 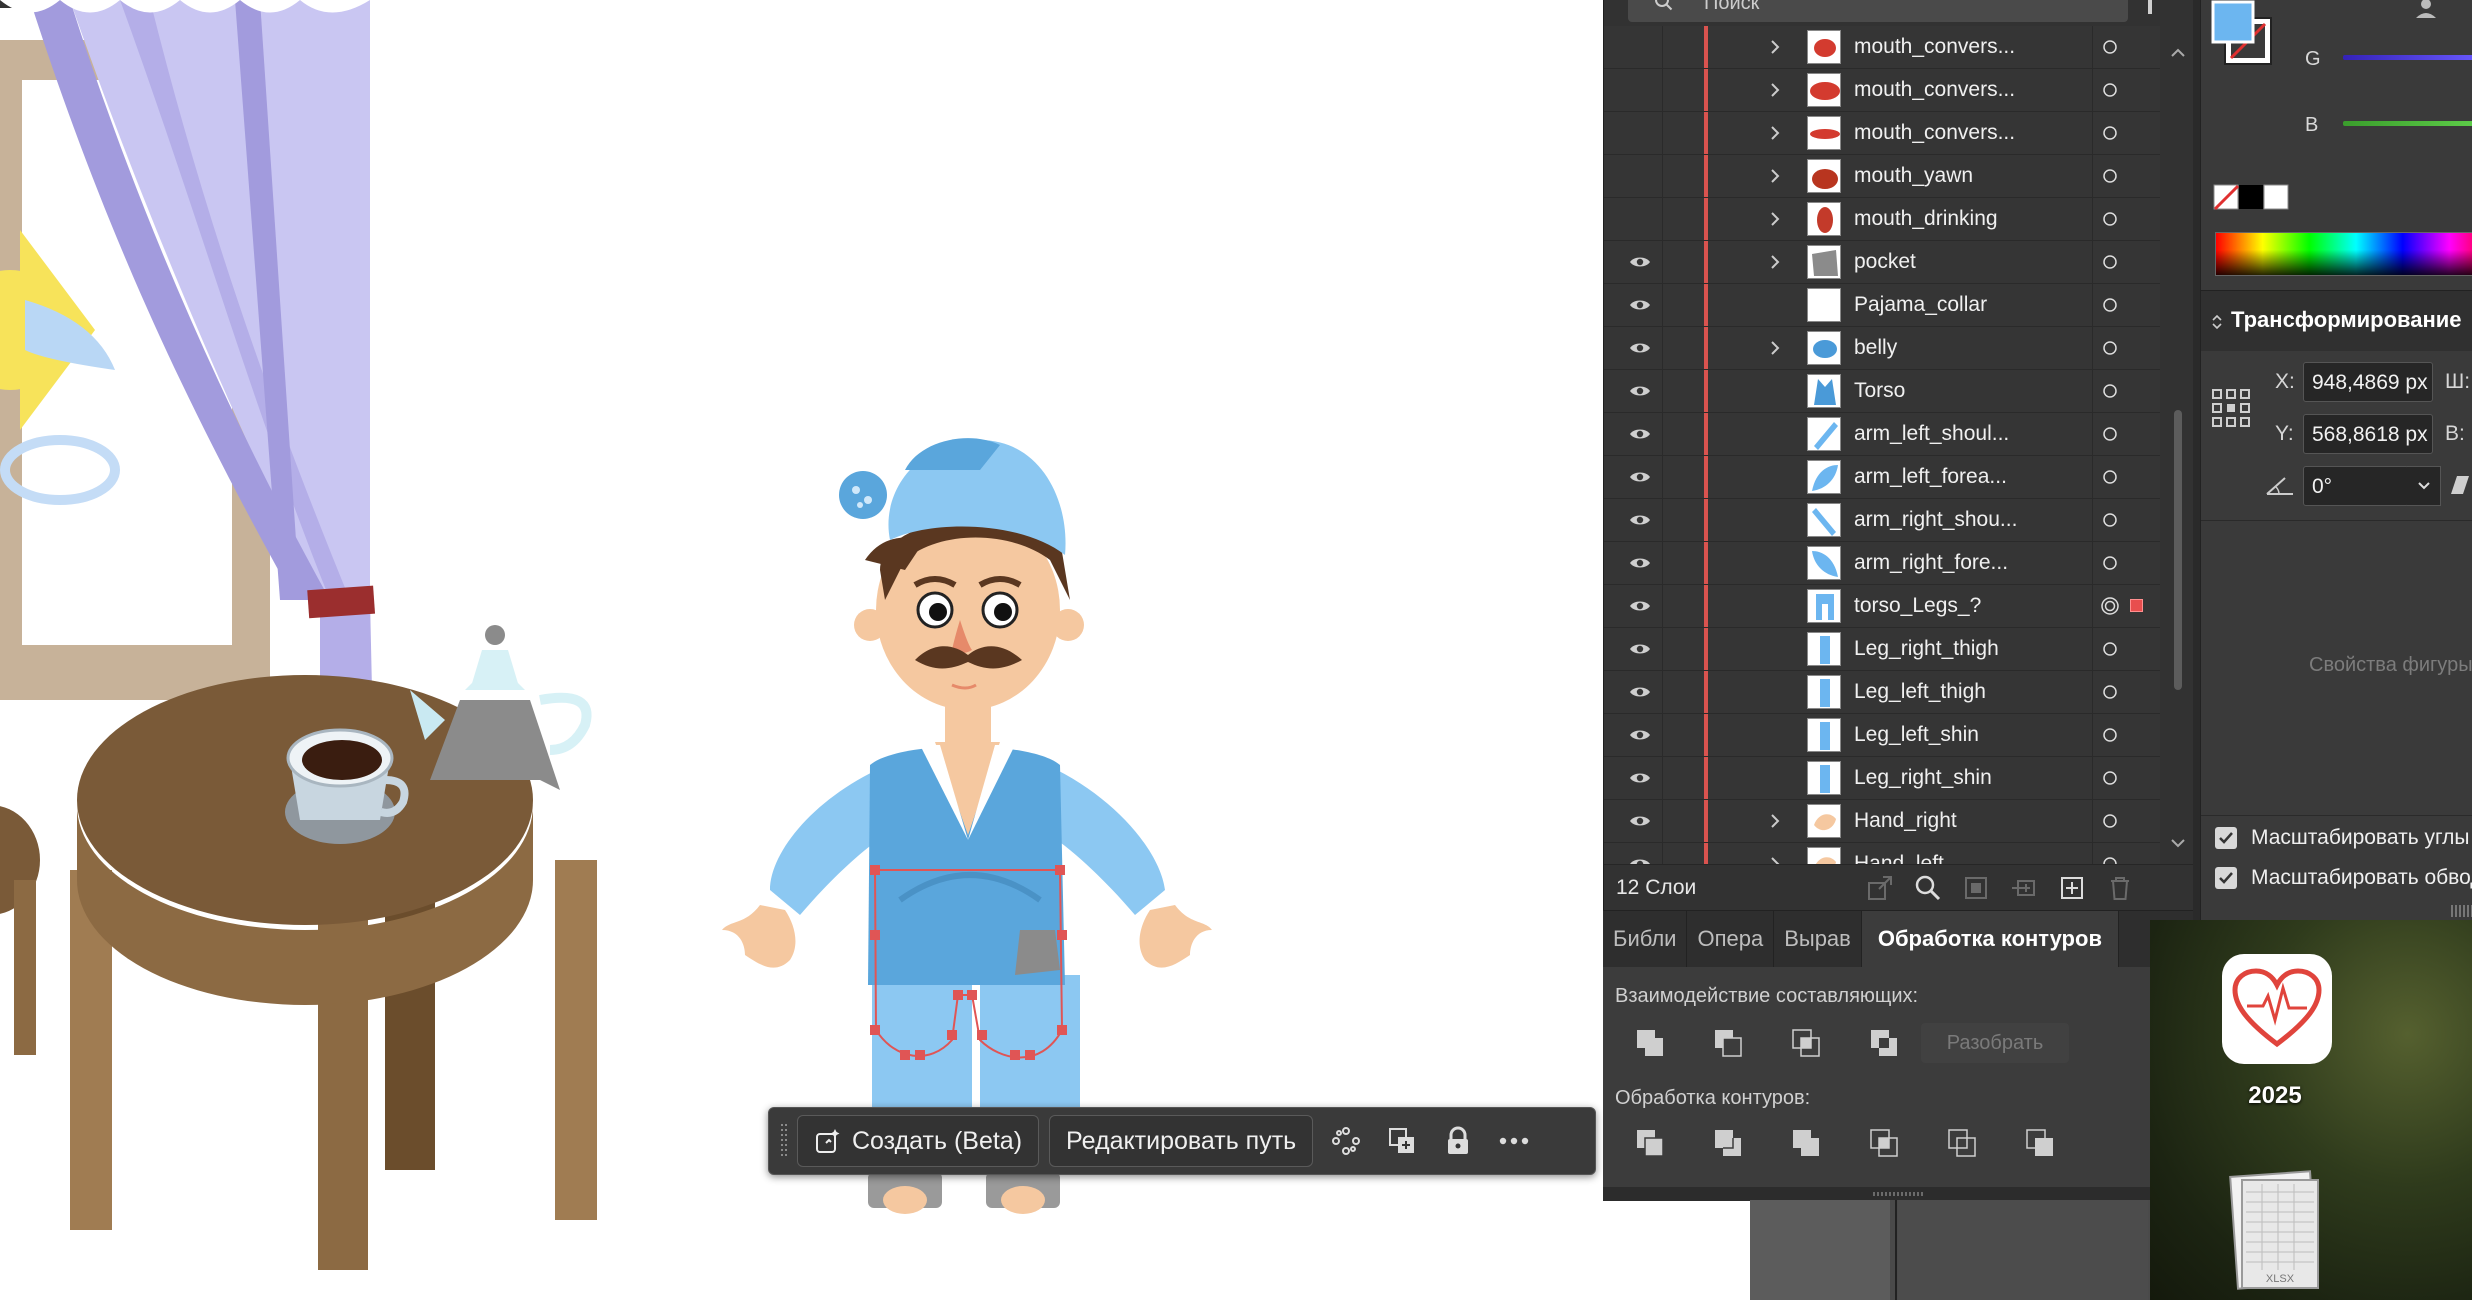 I want to click on minus-front-icon, so click(x=1728, y=1043).